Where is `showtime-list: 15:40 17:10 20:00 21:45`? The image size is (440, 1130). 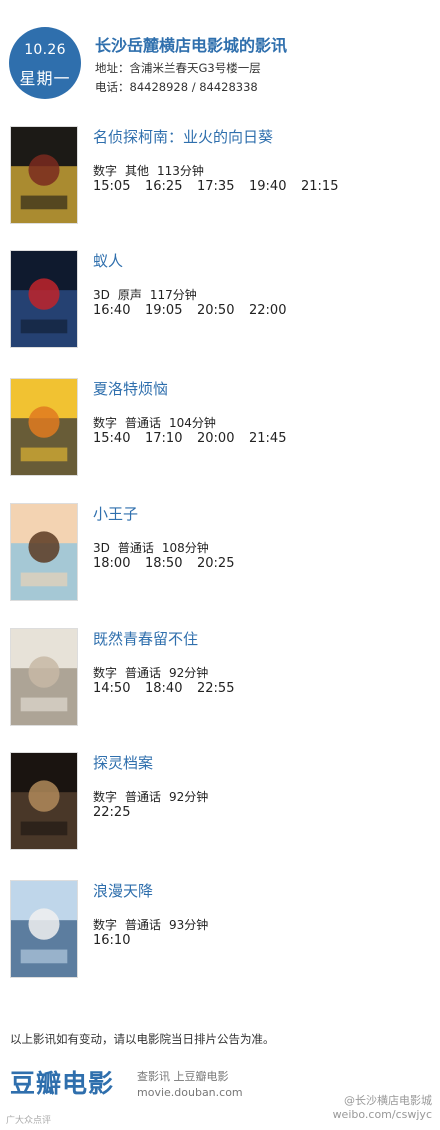
showtime-list: 15:40 17:10 20:00 21:45 is located at coordinates (197, 438).